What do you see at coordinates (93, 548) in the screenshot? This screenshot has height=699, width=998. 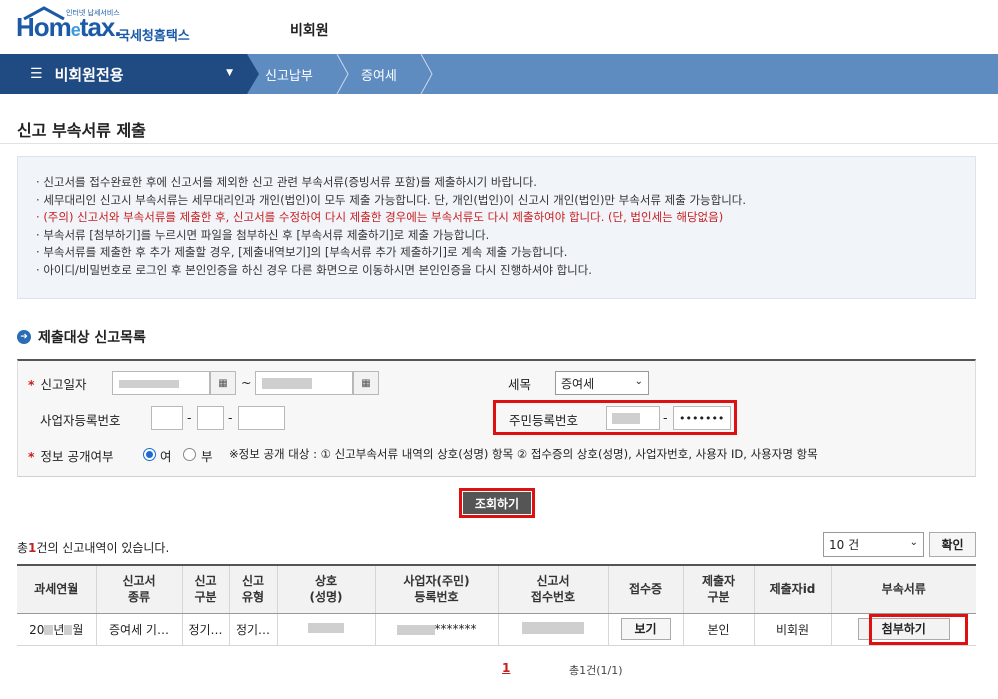 I see `result-count: 총1건의 신고내역이 있습니다.` at bounding box center [93, 548].